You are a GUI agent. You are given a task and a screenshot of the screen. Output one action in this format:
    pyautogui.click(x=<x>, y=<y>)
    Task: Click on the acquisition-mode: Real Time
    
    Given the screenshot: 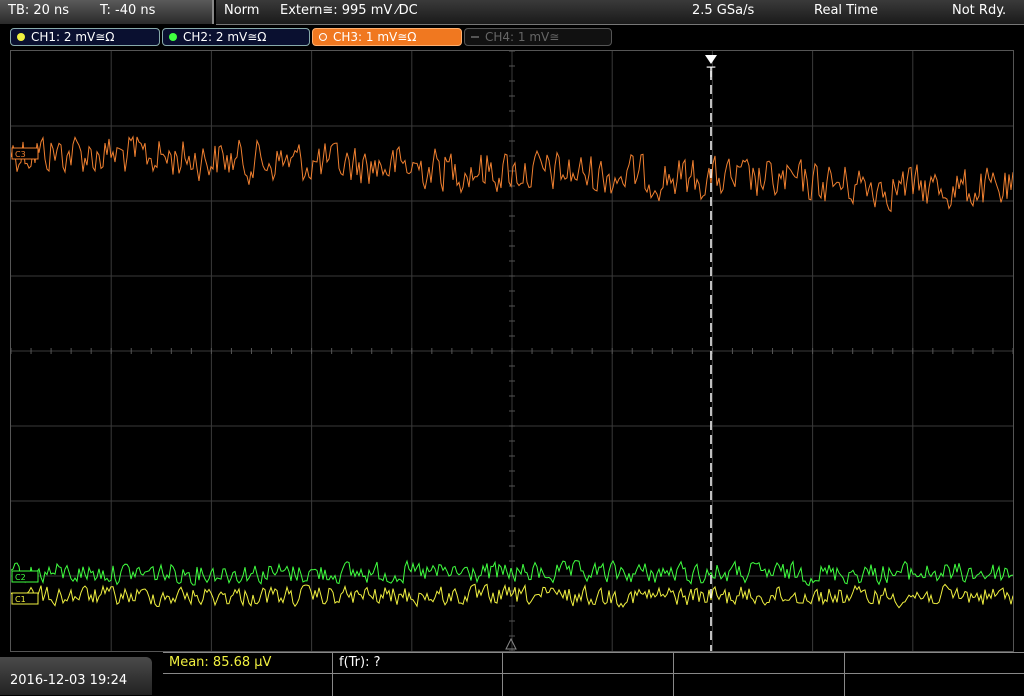 What is the action you would take?
    pyautogui.click(x=846, y=10)
    